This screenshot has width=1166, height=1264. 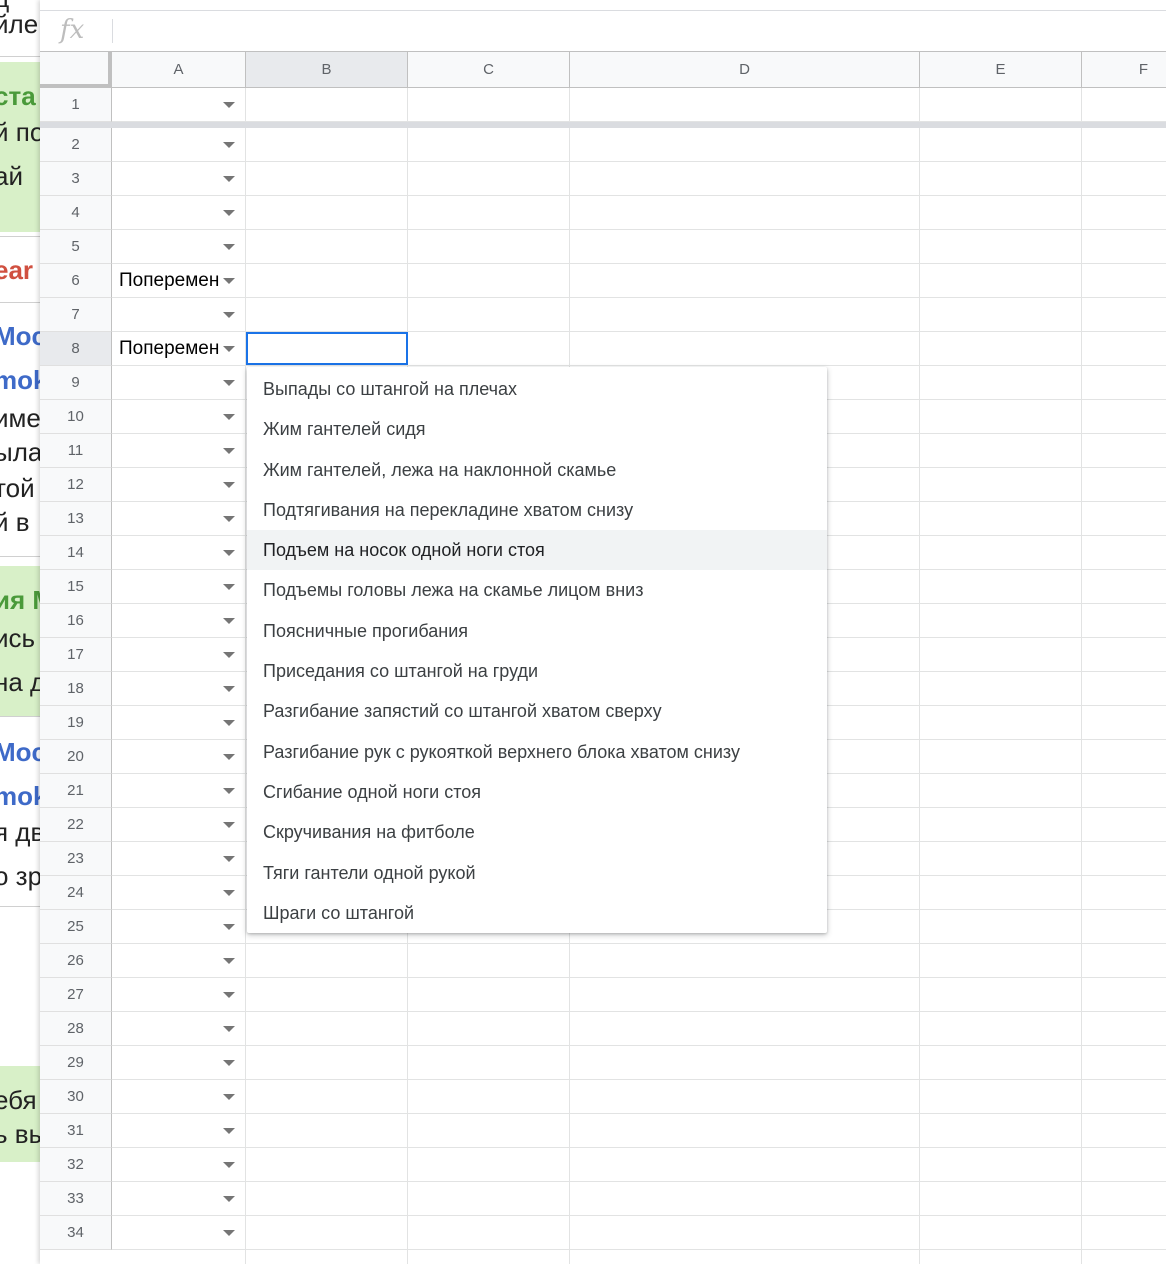 What do you see at coordinates (603, 31) in the screenshot?
I see `formula-bar: fx` at bounding box center [603, 31].